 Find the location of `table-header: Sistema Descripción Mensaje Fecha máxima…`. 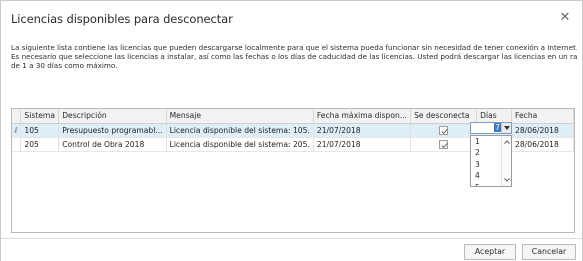

table-header: Sistema Descripción Mensaje Fecha máxima… is located at coordinates (293, 116).